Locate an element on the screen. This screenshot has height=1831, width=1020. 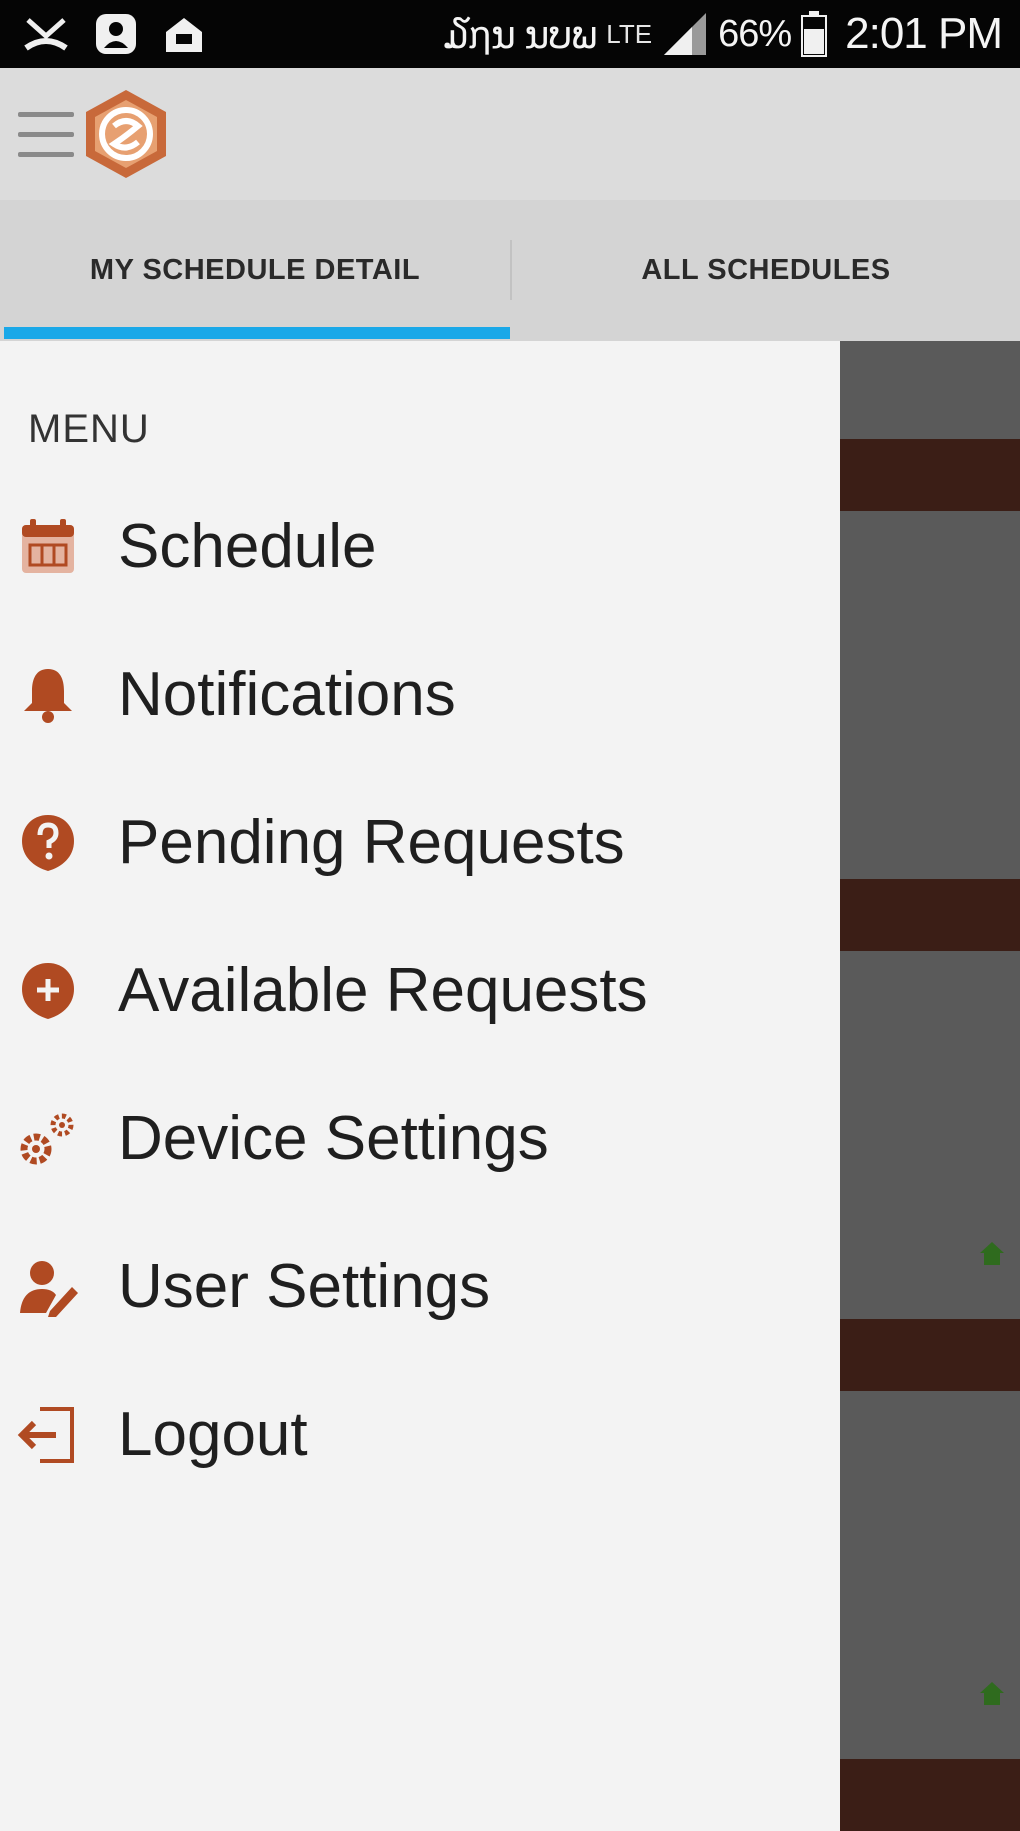
menu-item-label: Notifications is located at coordinates (287, 694).